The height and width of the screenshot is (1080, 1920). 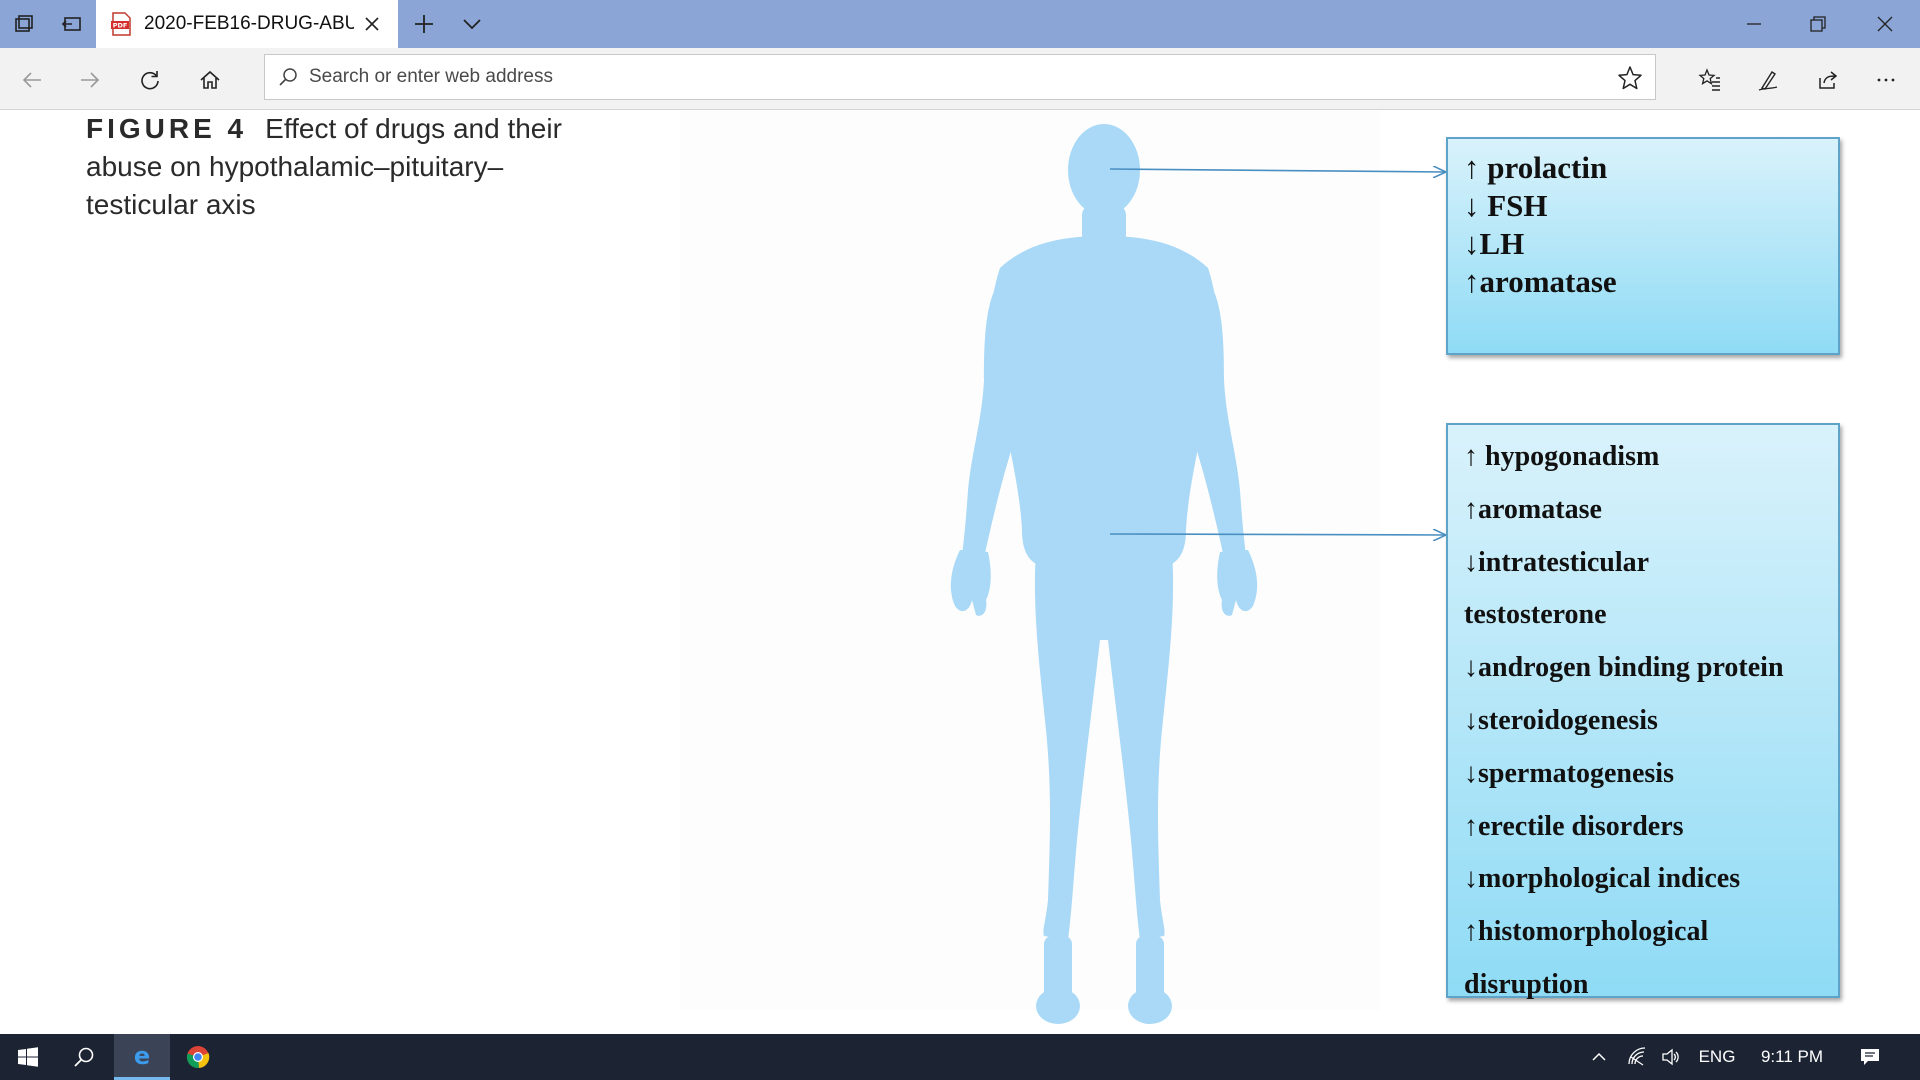 I want to click on chevron-up-icon, so click(x=1599, y=1057).